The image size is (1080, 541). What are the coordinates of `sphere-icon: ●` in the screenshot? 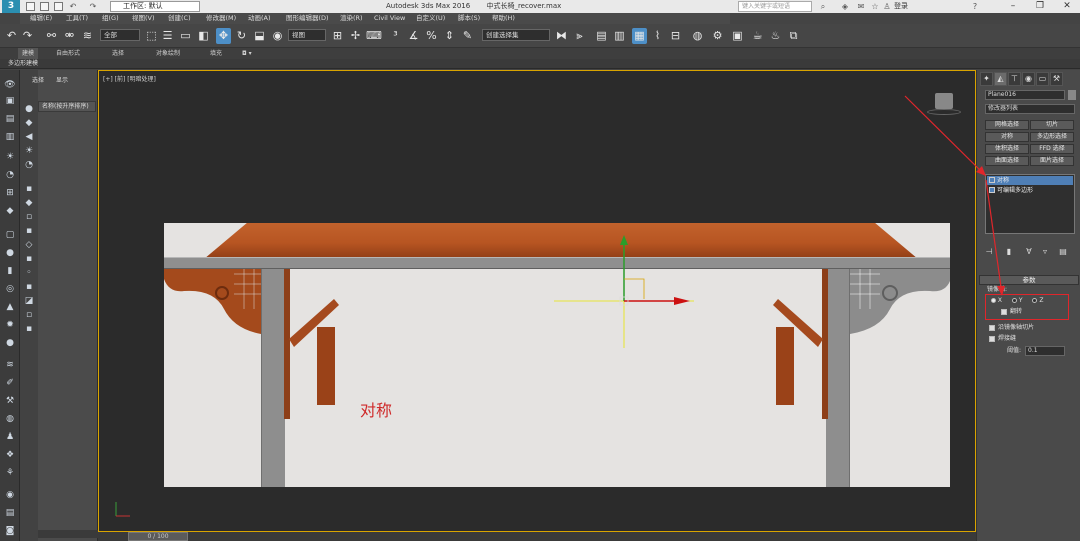 It's located at (10, 253).